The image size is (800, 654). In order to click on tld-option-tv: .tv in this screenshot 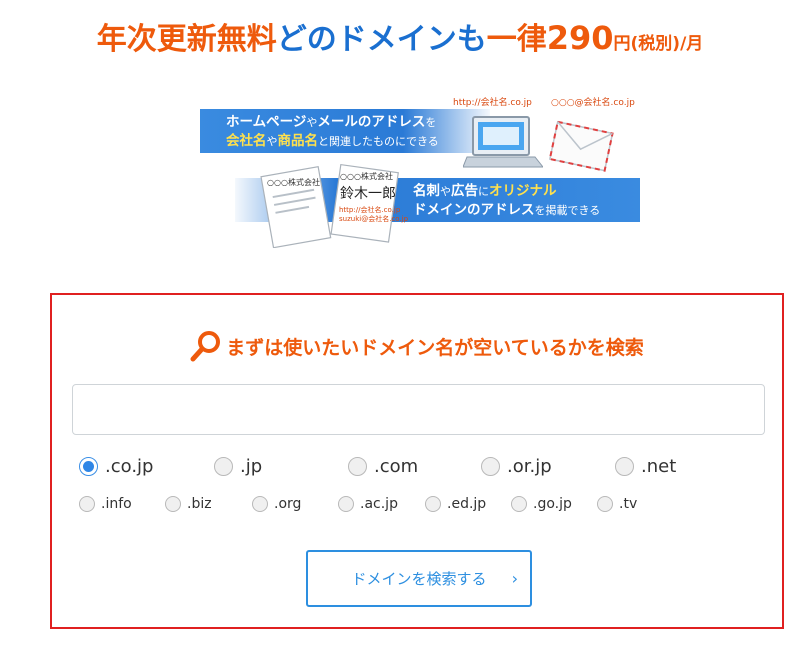, I will do `click(617, 504)`.